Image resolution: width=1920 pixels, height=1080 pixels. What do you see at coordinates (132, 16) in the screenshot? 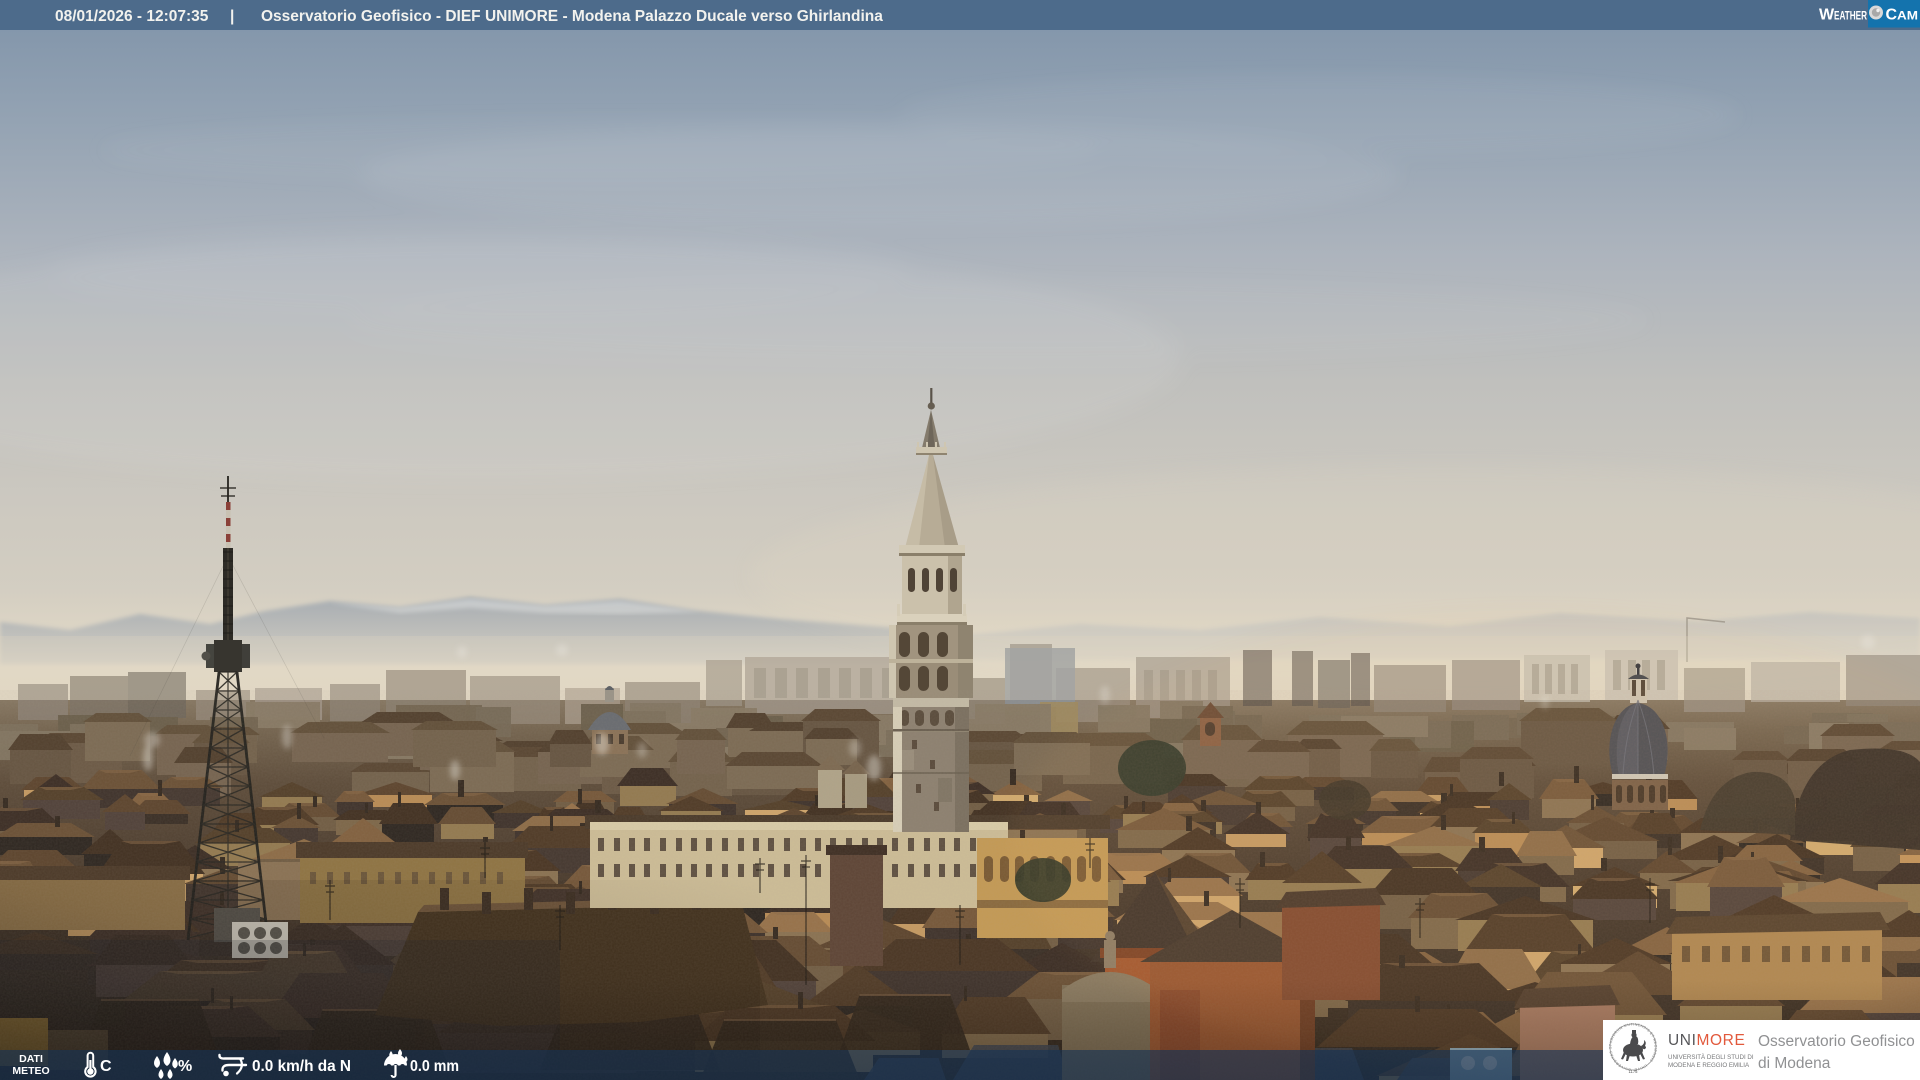
I see `svg-text: 08/01/2026 - 12:07:35` at bounding box center [132, 16].